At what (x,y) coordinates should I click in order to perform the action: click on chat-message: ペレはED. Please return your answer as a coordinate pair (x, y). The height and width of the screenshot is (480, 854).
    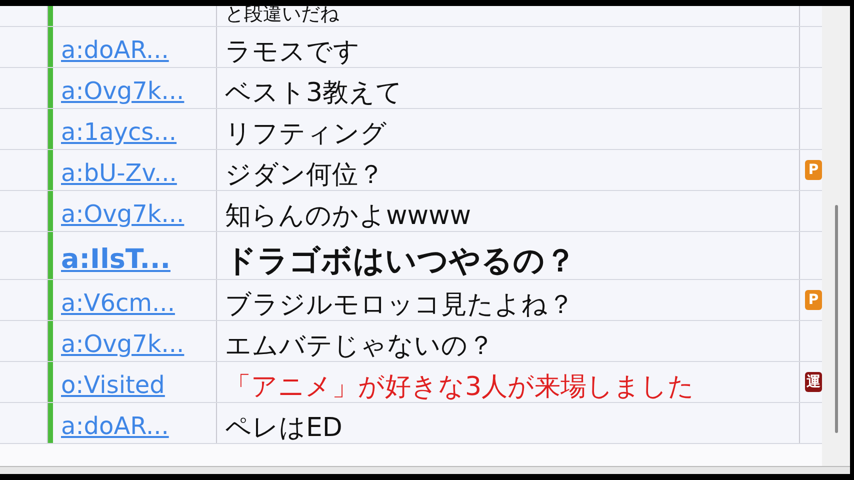
    Looking at the image, I should click on (283, 428).